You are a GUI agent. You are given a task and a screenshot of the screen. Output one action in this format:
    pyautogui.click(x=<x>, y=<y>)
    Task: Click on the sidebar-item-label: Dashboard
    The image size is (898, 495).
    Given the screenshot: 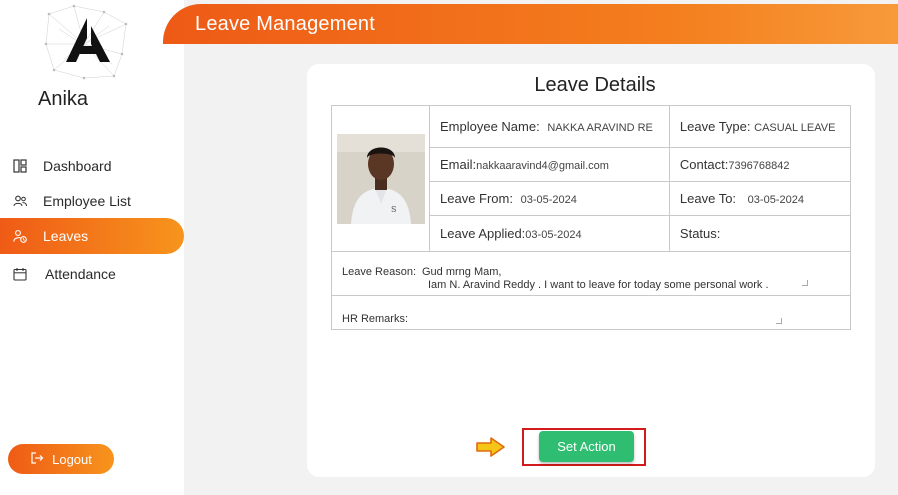 What is the action you would take?
    pyautogui.click(x=77, y=166)
    